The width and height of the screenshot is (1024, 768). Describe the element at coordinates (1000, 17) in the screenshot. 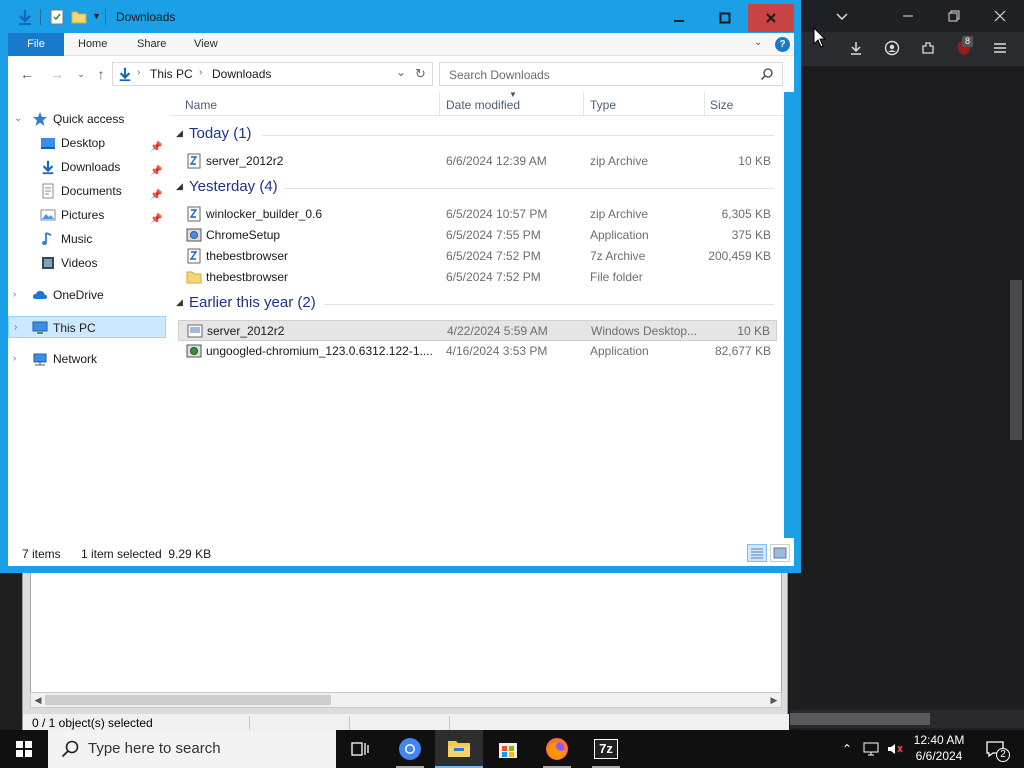

I see `browser-close-button` at that location.